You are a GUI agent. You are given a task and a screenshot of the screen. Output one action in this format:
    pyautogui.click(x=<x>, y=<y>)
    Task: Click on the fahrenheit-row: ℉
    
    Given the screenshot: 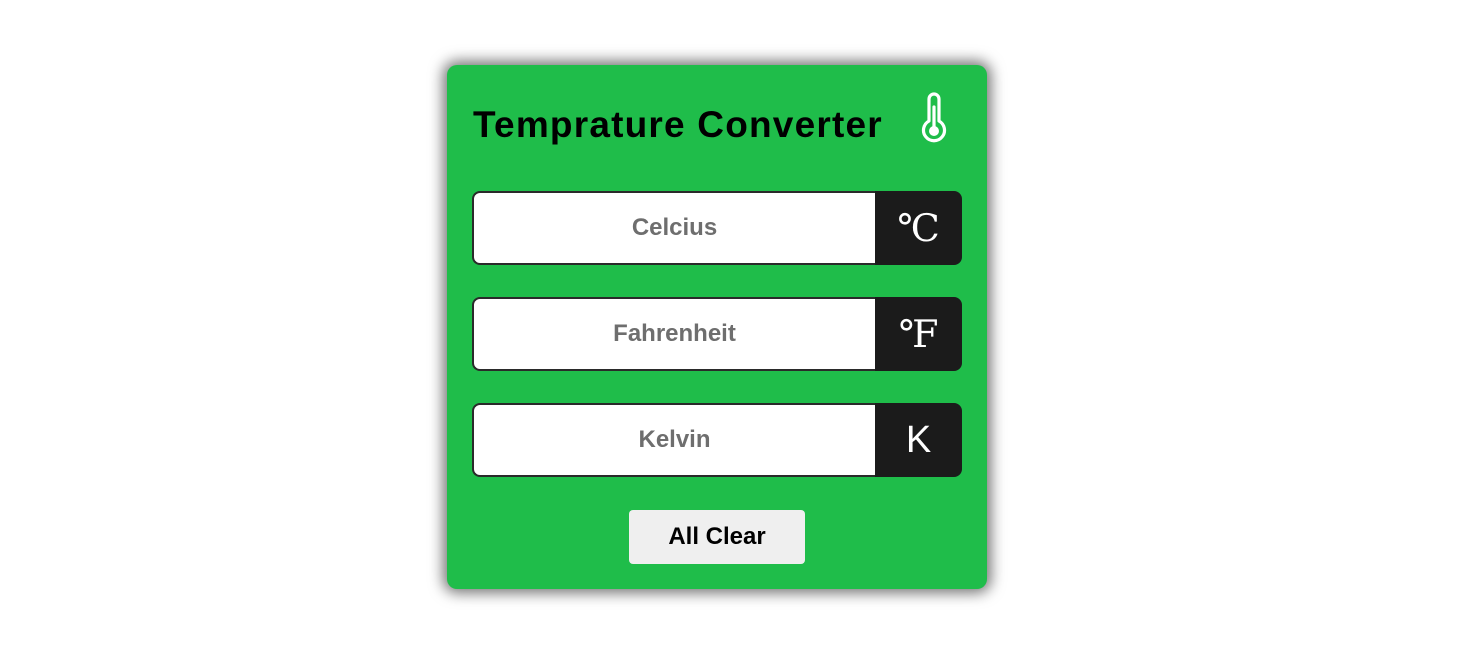 What is the action you would take?
    pyautogui.click(x=717, y=334)
    